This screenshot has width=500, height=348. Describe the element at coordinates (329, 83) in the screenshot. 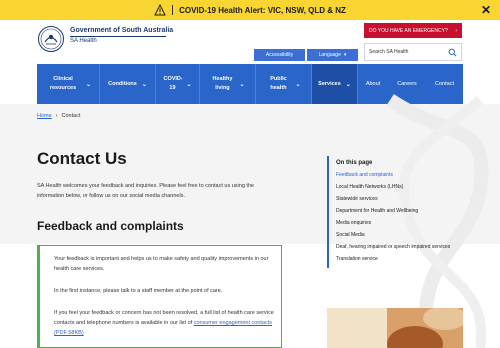

I see `nav-label: Services` at that location.